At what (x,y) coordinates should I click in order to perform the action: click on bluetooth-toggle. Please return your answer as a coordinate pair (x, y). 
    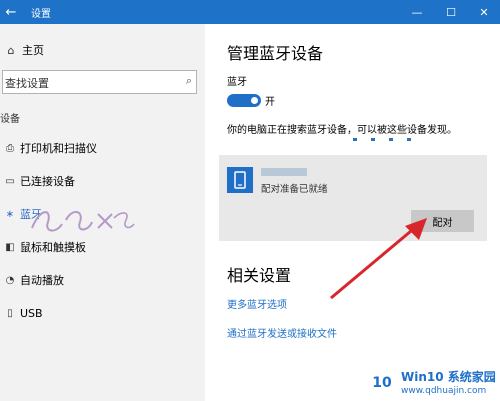
    Looking at the image, I should click on (244, 100).